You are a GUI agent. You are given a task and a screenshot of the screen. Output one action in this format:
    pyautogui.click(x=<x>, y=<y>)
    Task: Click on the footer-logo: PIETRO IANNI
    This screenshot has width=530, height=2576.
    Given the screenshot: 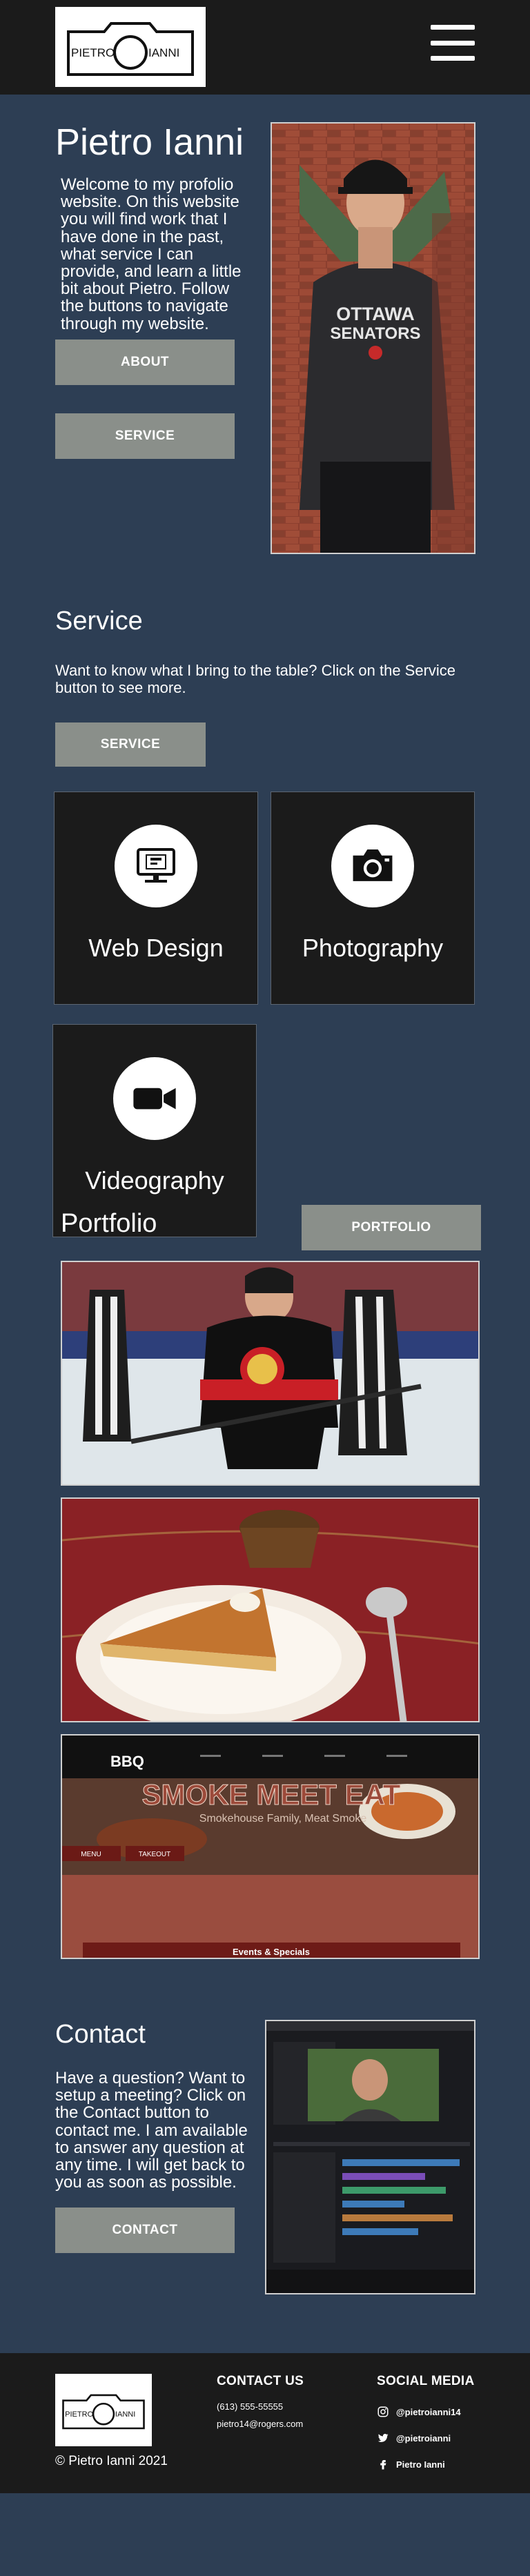 What is the action you would take?
    pyautogui.click(x=103, y=2410)
    